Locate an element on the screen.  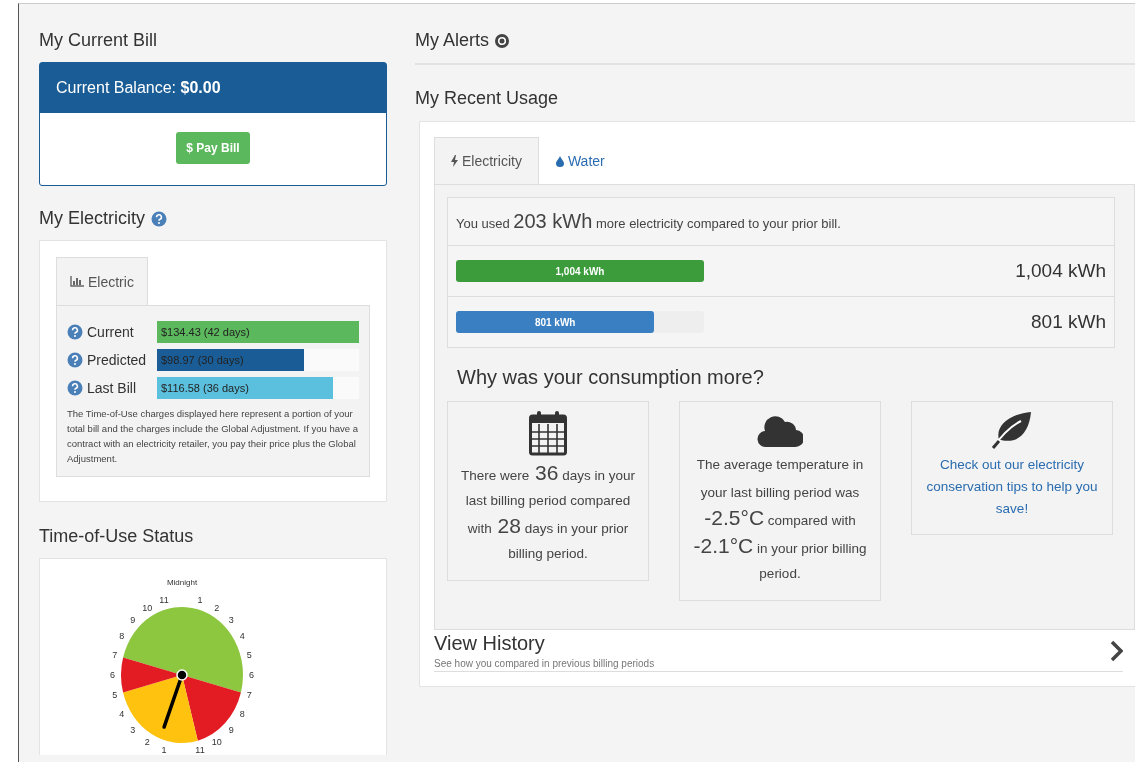
bar-value: $134.43 (42 days) is located at coordinates (205, 332).